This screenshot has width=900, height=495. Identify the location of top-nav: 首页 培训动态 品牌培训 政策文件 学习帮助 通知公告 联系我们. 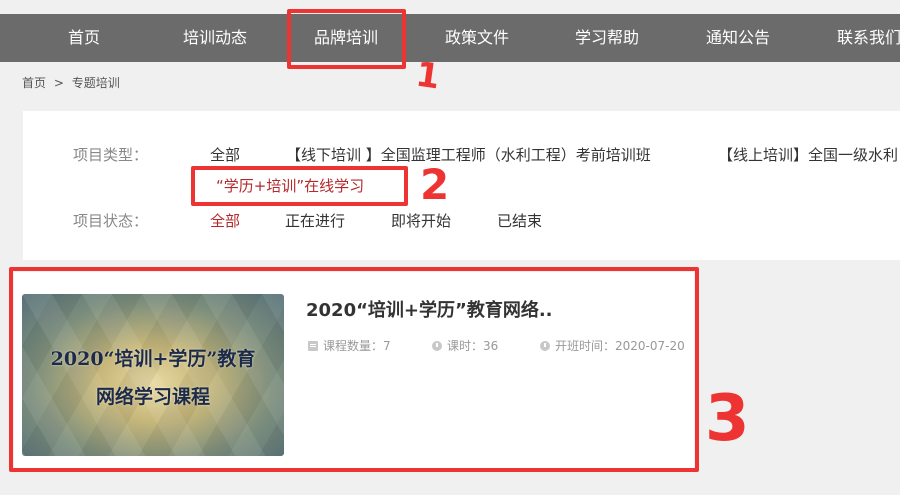
(450, 38).